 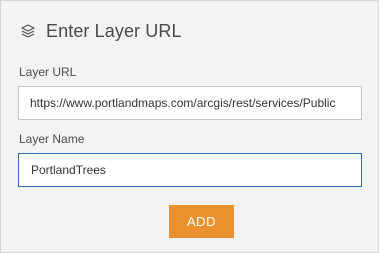 I want to click on layer-url-input, so click(x=190, y=103).